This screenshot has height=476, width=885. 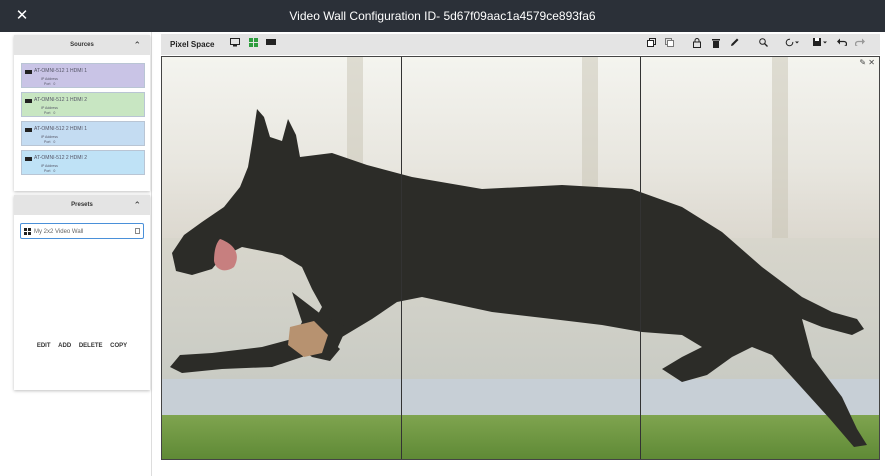 I want to click on preset-actions: EDIT ADD DELETE COPY, so click(x=82, y=346).